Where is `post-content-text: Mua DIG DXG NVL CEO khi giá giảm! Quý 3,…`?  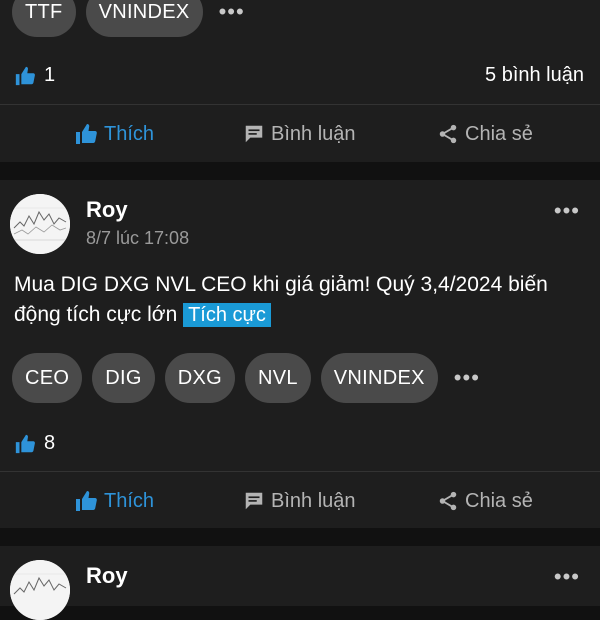
post-content-text: Mua DIG DXG NVL CEO khi giá giảm! Quý 3,… is located at coordinates (281, 299).